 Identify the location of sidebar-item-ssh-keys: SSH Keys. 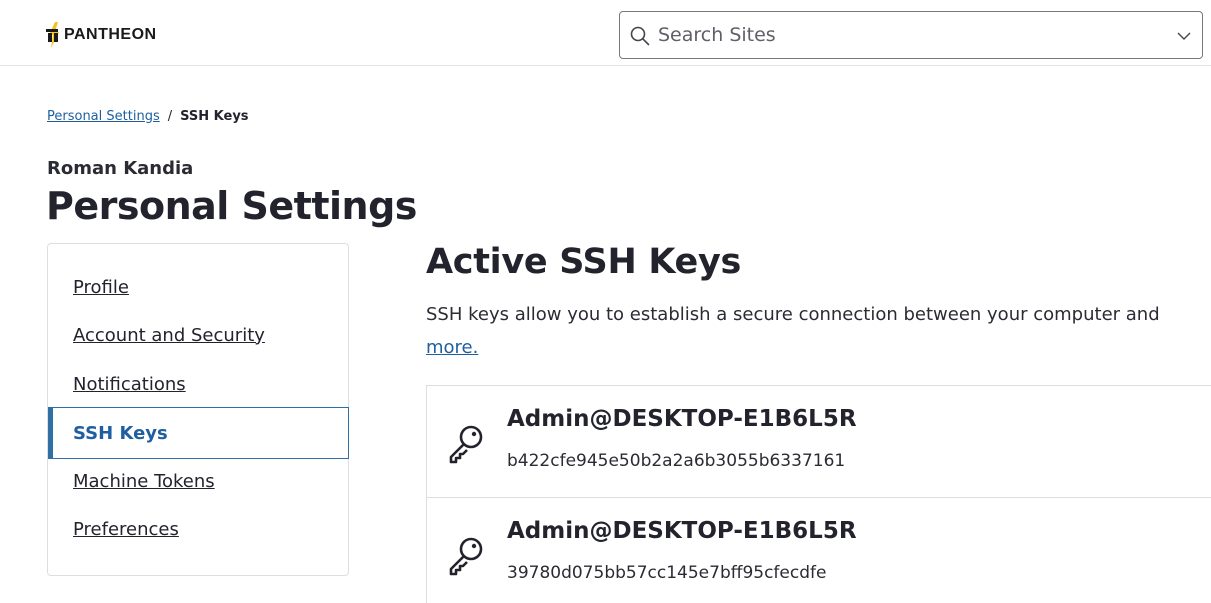
(198, 433).